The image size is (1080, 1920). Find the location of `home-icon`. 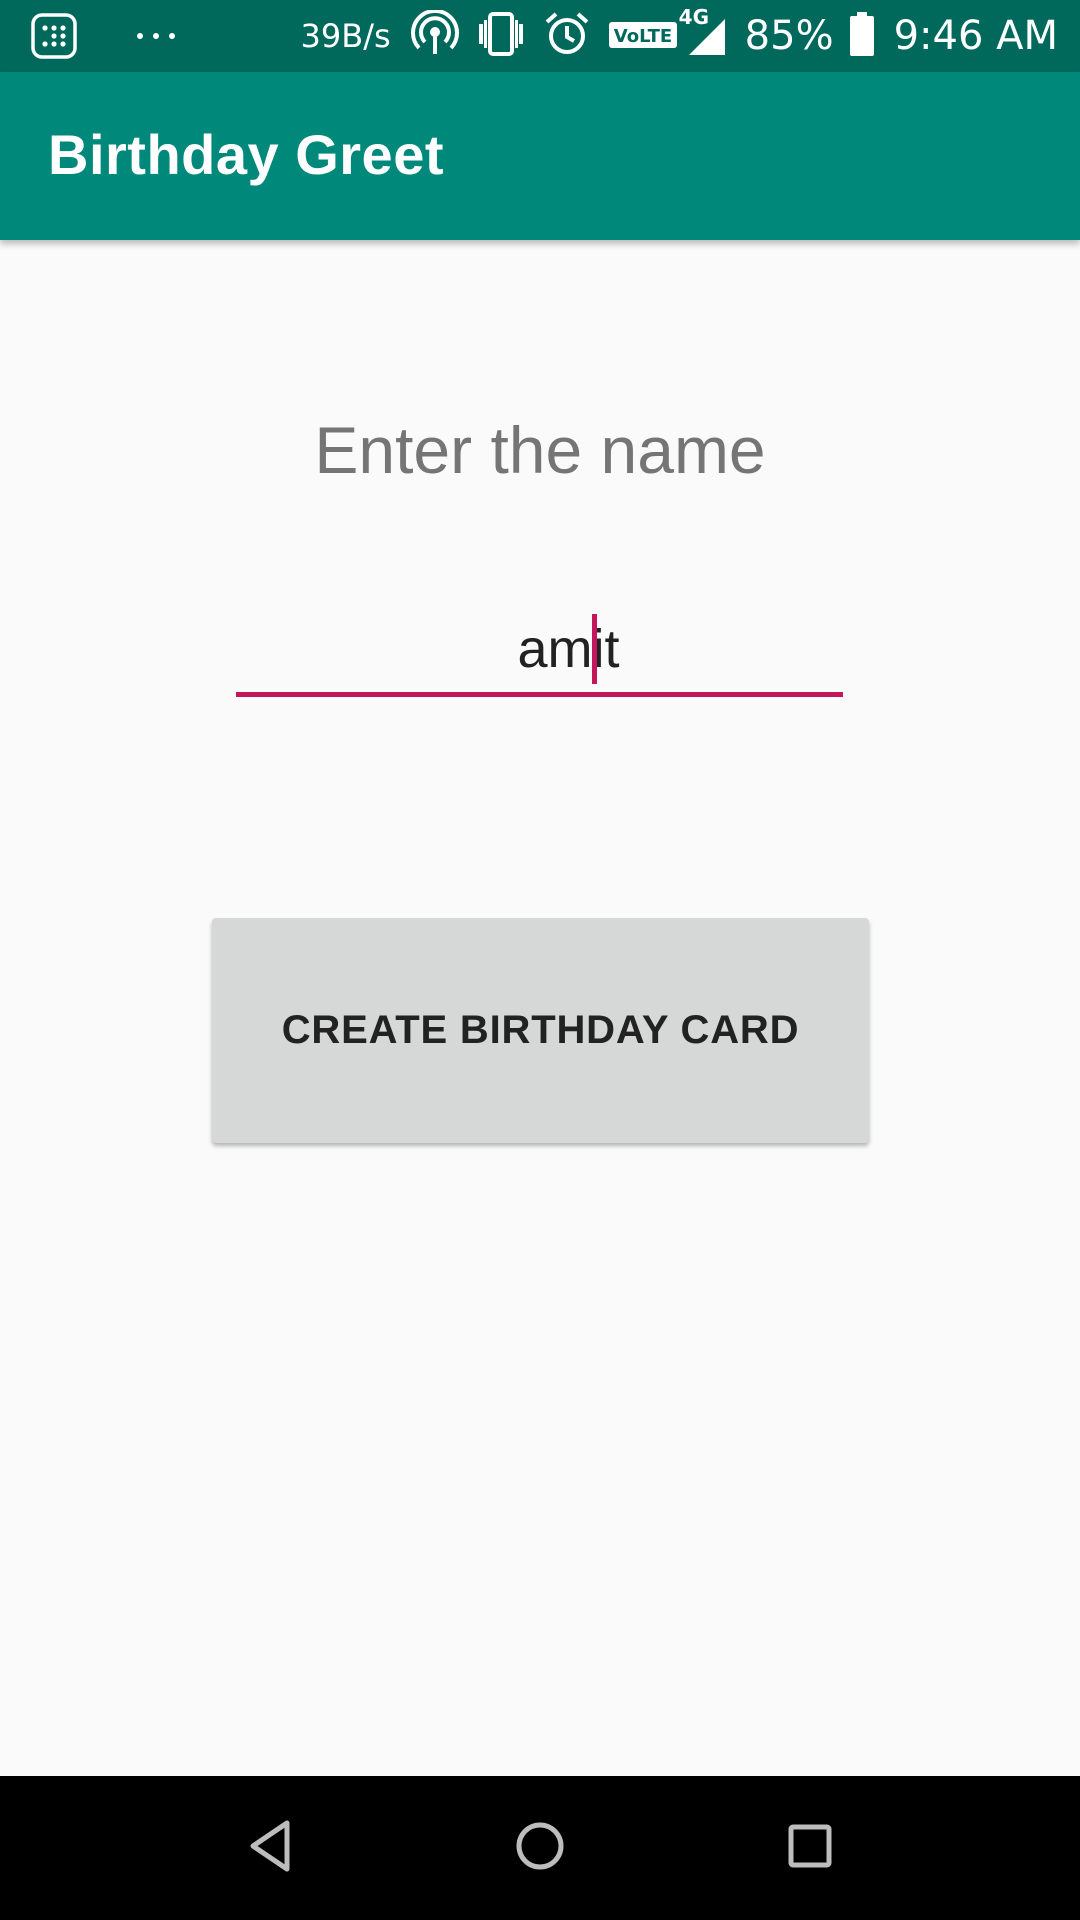

home-icon is located at coordinates (540, 1848).